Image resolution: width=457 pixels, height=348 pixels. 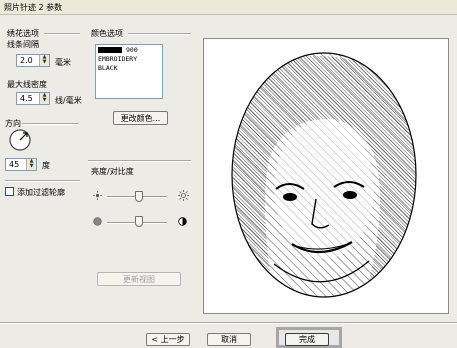 I want to click on direction-dial-icon, so click(x=20, y=140).